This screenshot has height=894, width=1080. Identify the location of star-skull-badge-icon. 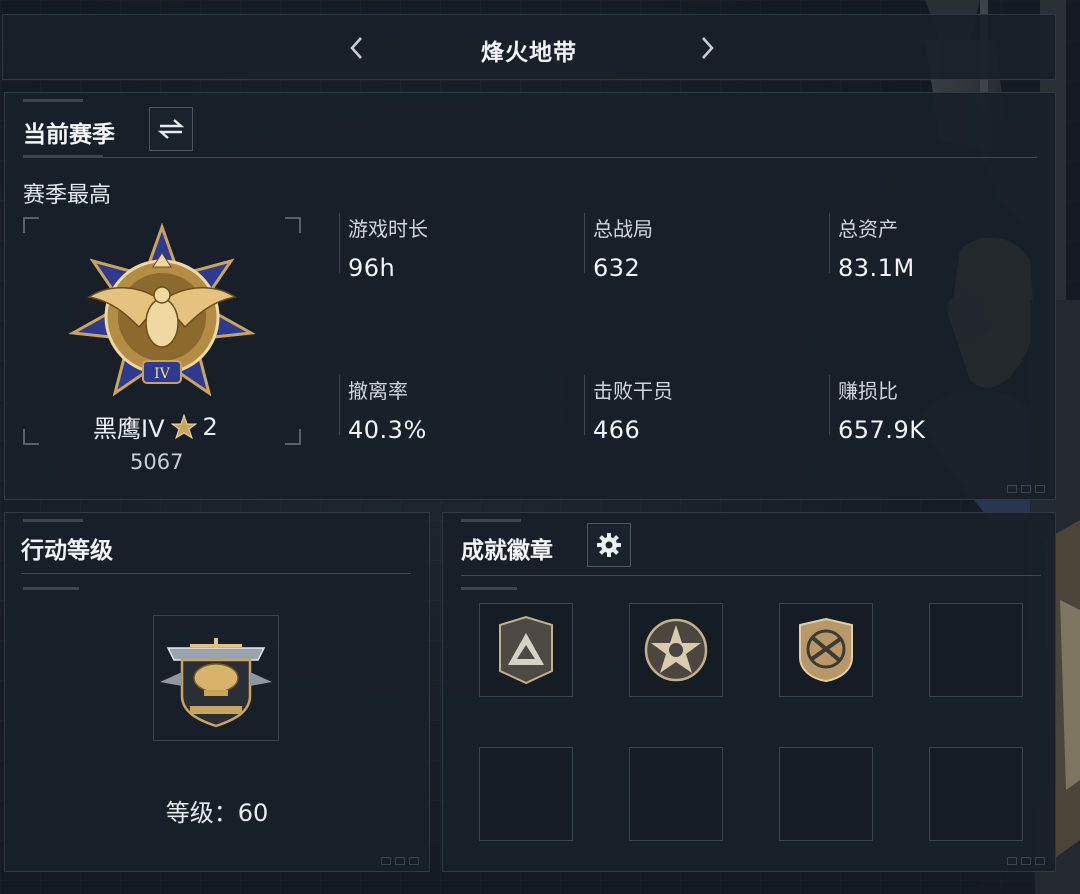
(676, 650).